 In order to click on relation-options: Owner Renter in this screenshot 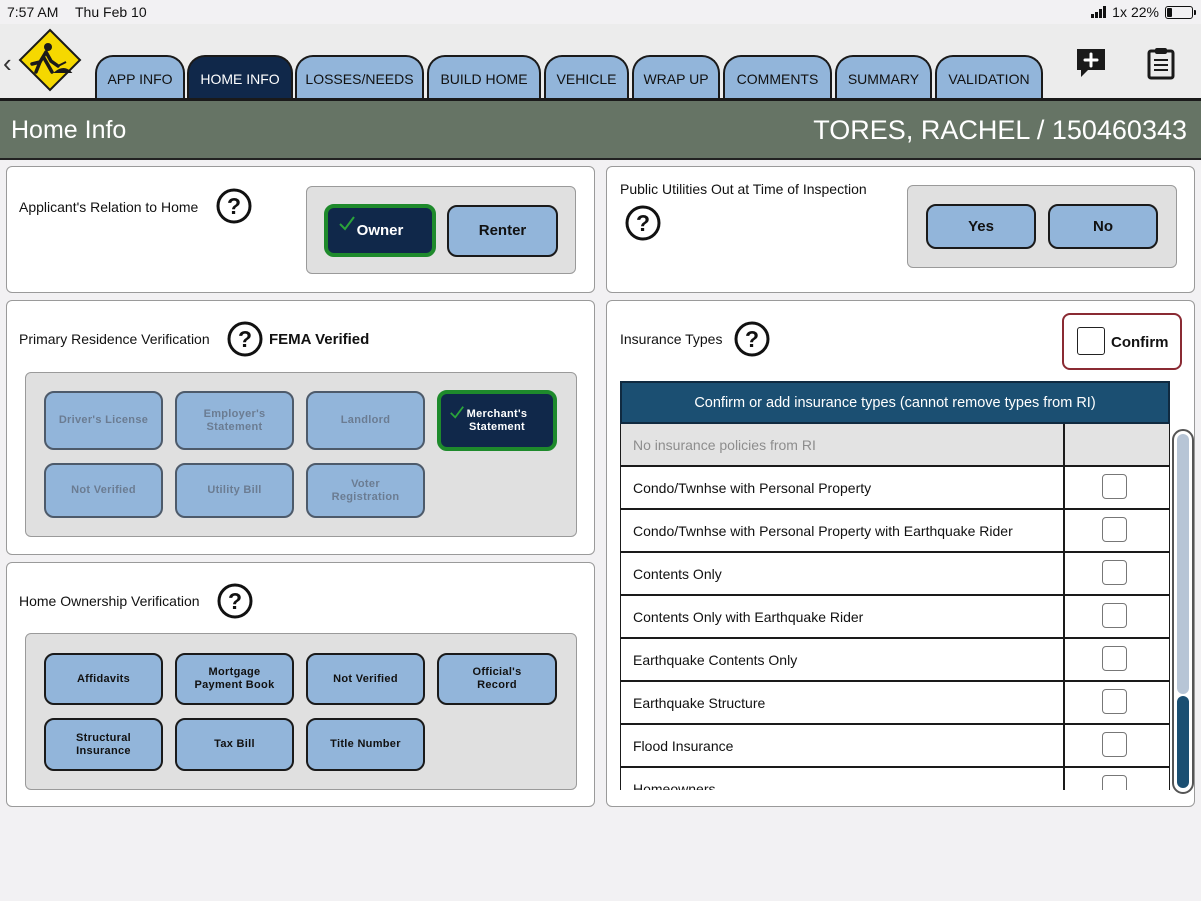, I will do `click(441, 230)`.